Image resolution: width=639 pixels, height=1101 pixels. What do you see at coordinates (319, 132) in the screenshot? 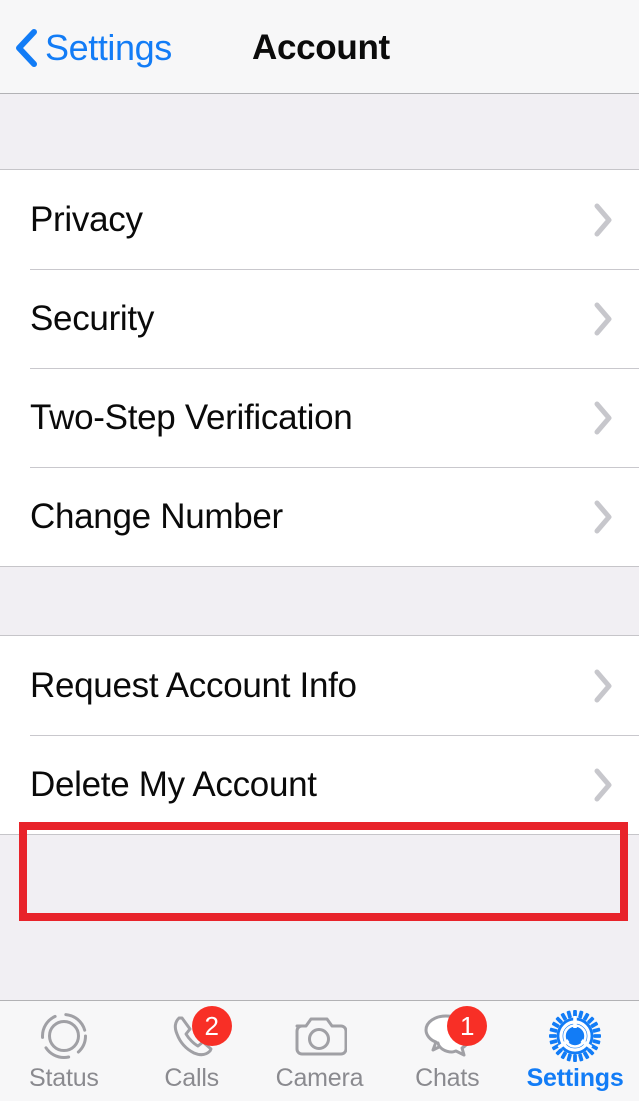
I see `group-spacer-top` at bounding box center [319, 132].